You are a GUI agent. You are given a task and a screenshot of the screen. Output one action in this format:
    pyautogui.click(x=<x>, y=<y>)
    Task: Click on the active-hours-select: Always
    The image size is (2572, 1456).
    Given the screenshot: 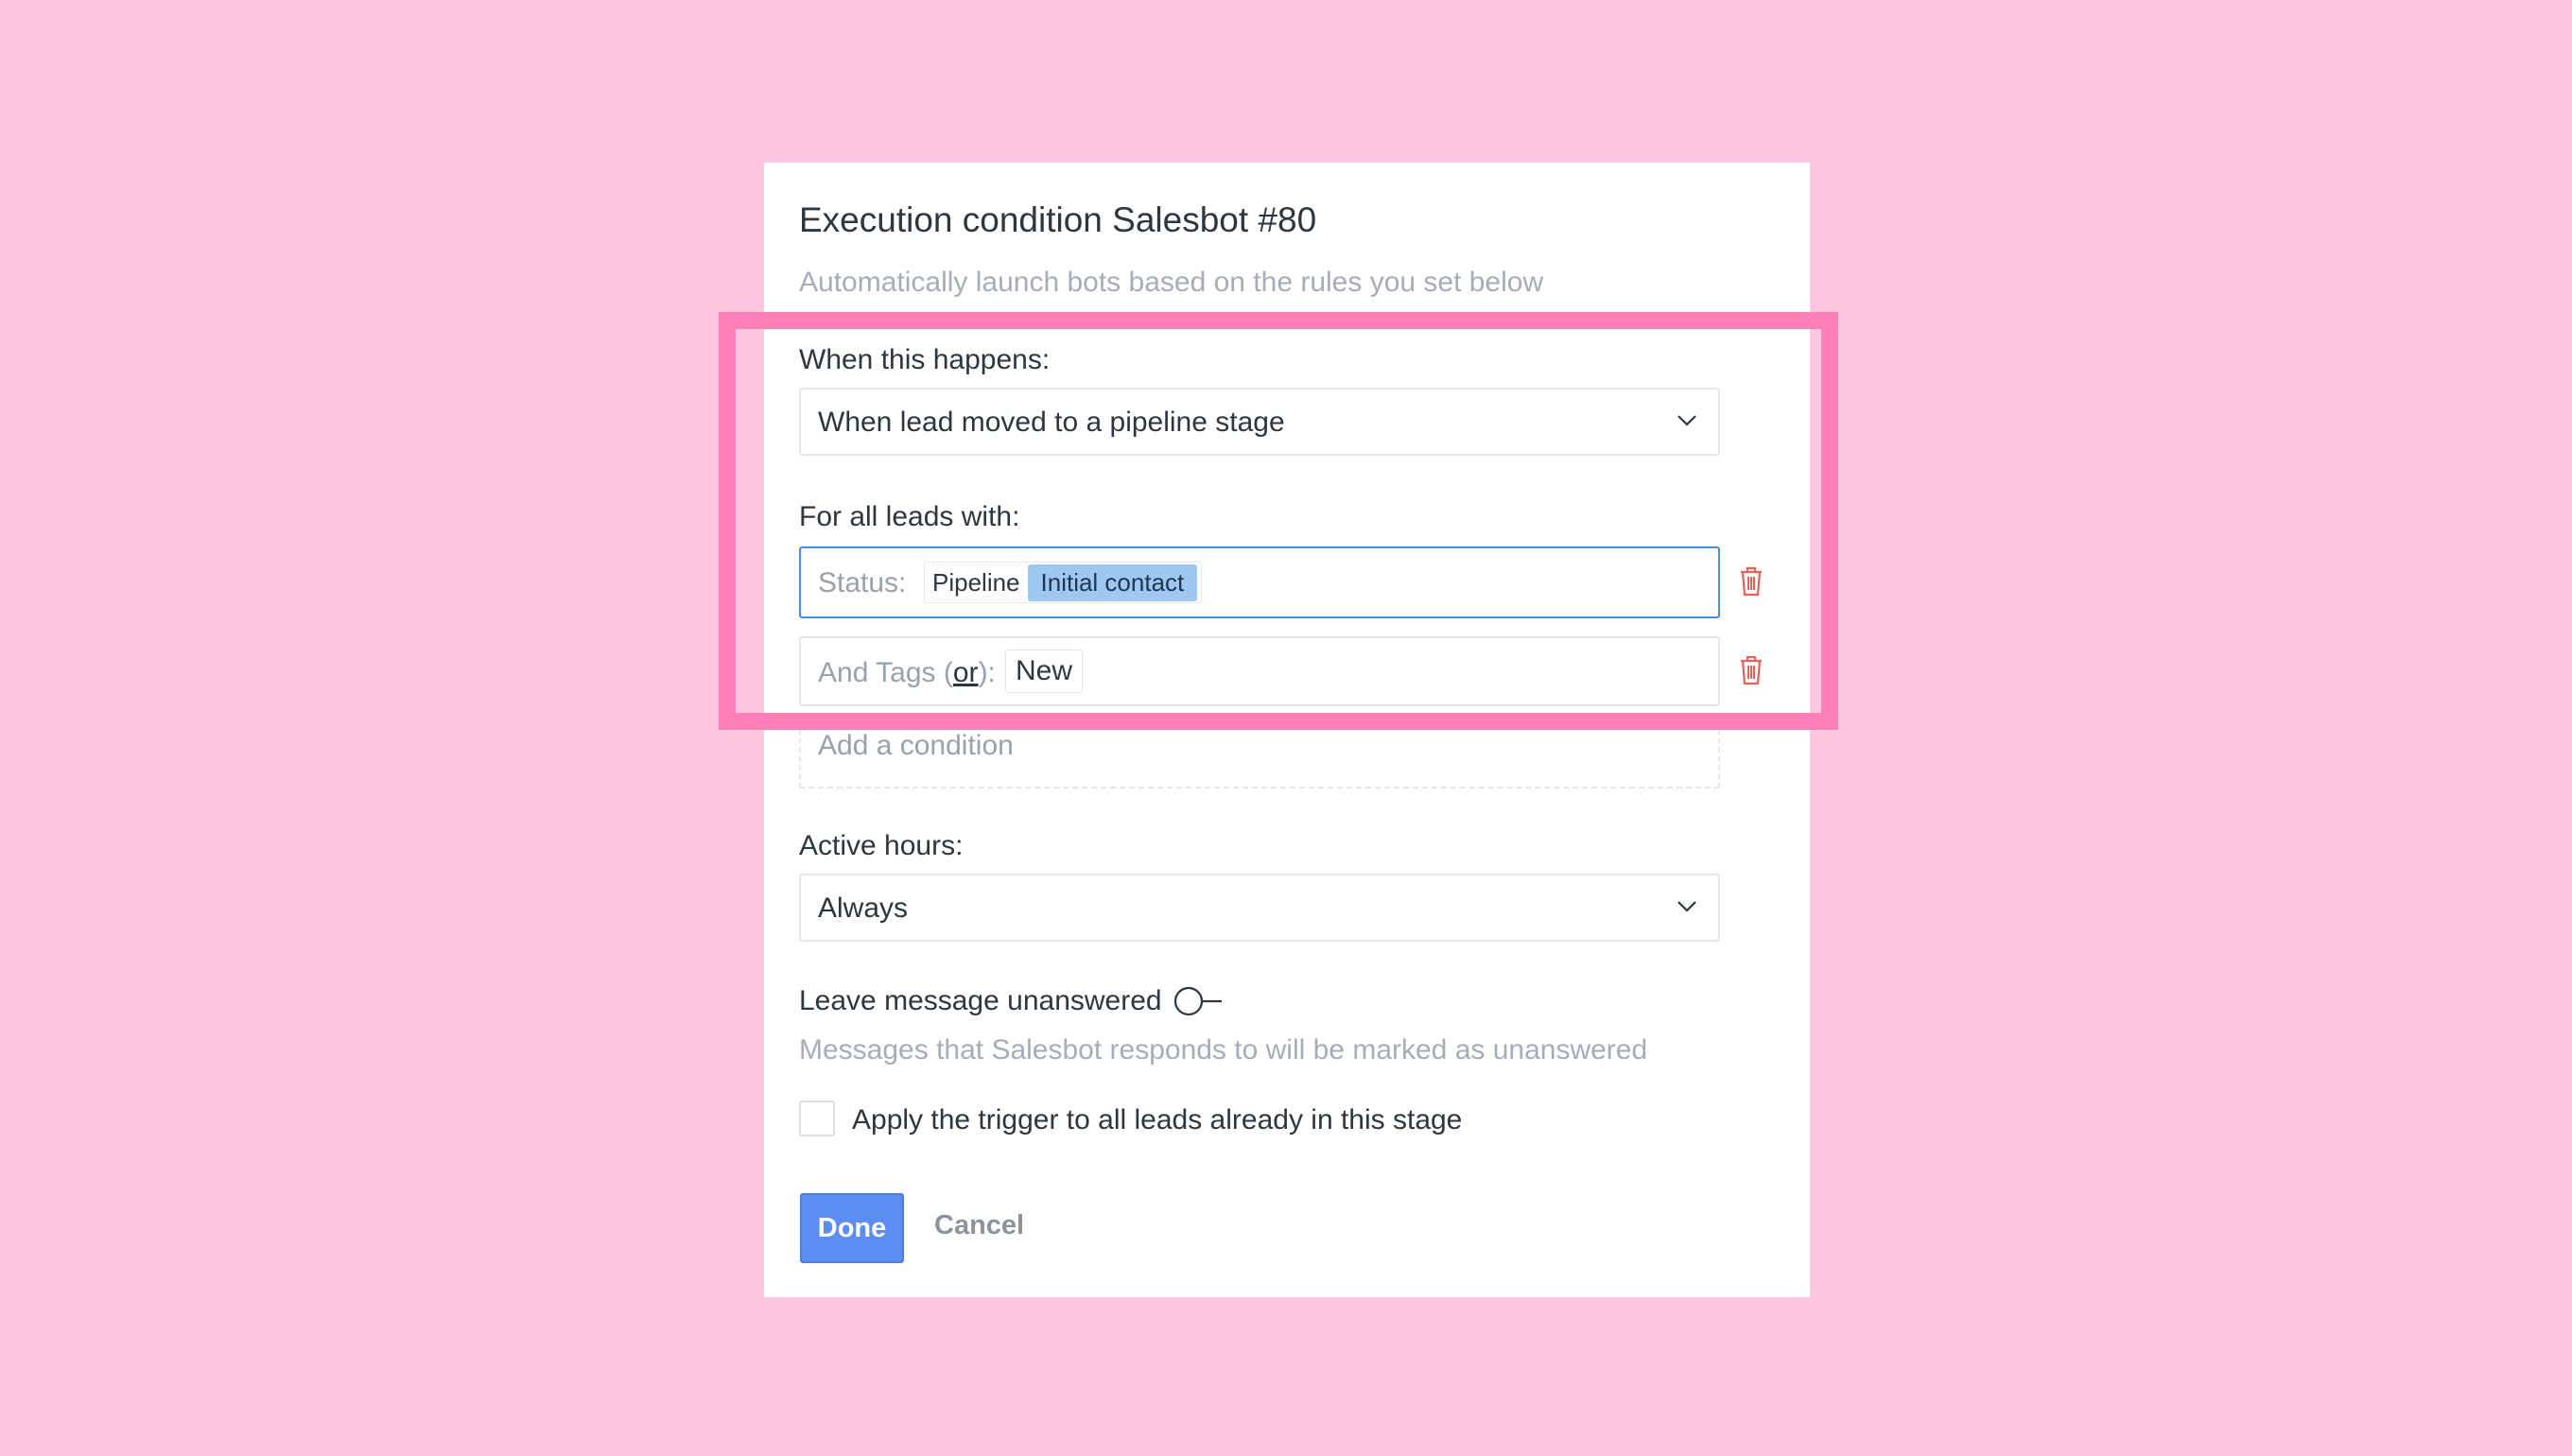 What is the action you would take?
    pyautogui.click(x=1259, y=908)
    